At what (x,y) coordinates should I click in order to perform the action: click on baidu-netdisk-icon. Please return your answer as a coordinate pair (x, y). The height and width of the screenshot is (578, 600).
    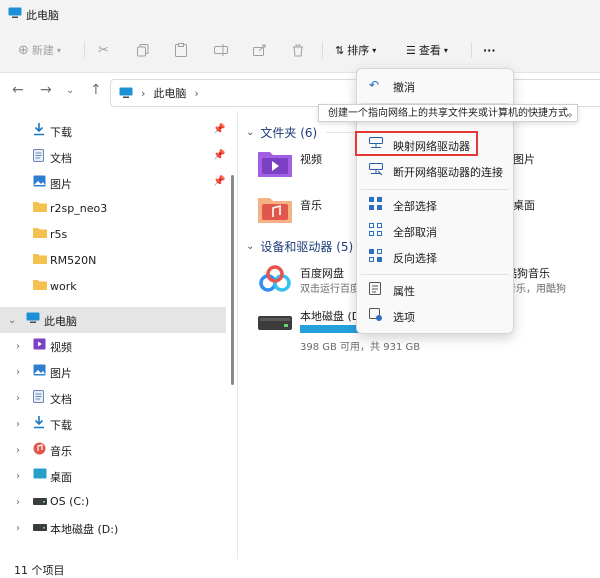
    Looking at the image, I should click on (275, 279).